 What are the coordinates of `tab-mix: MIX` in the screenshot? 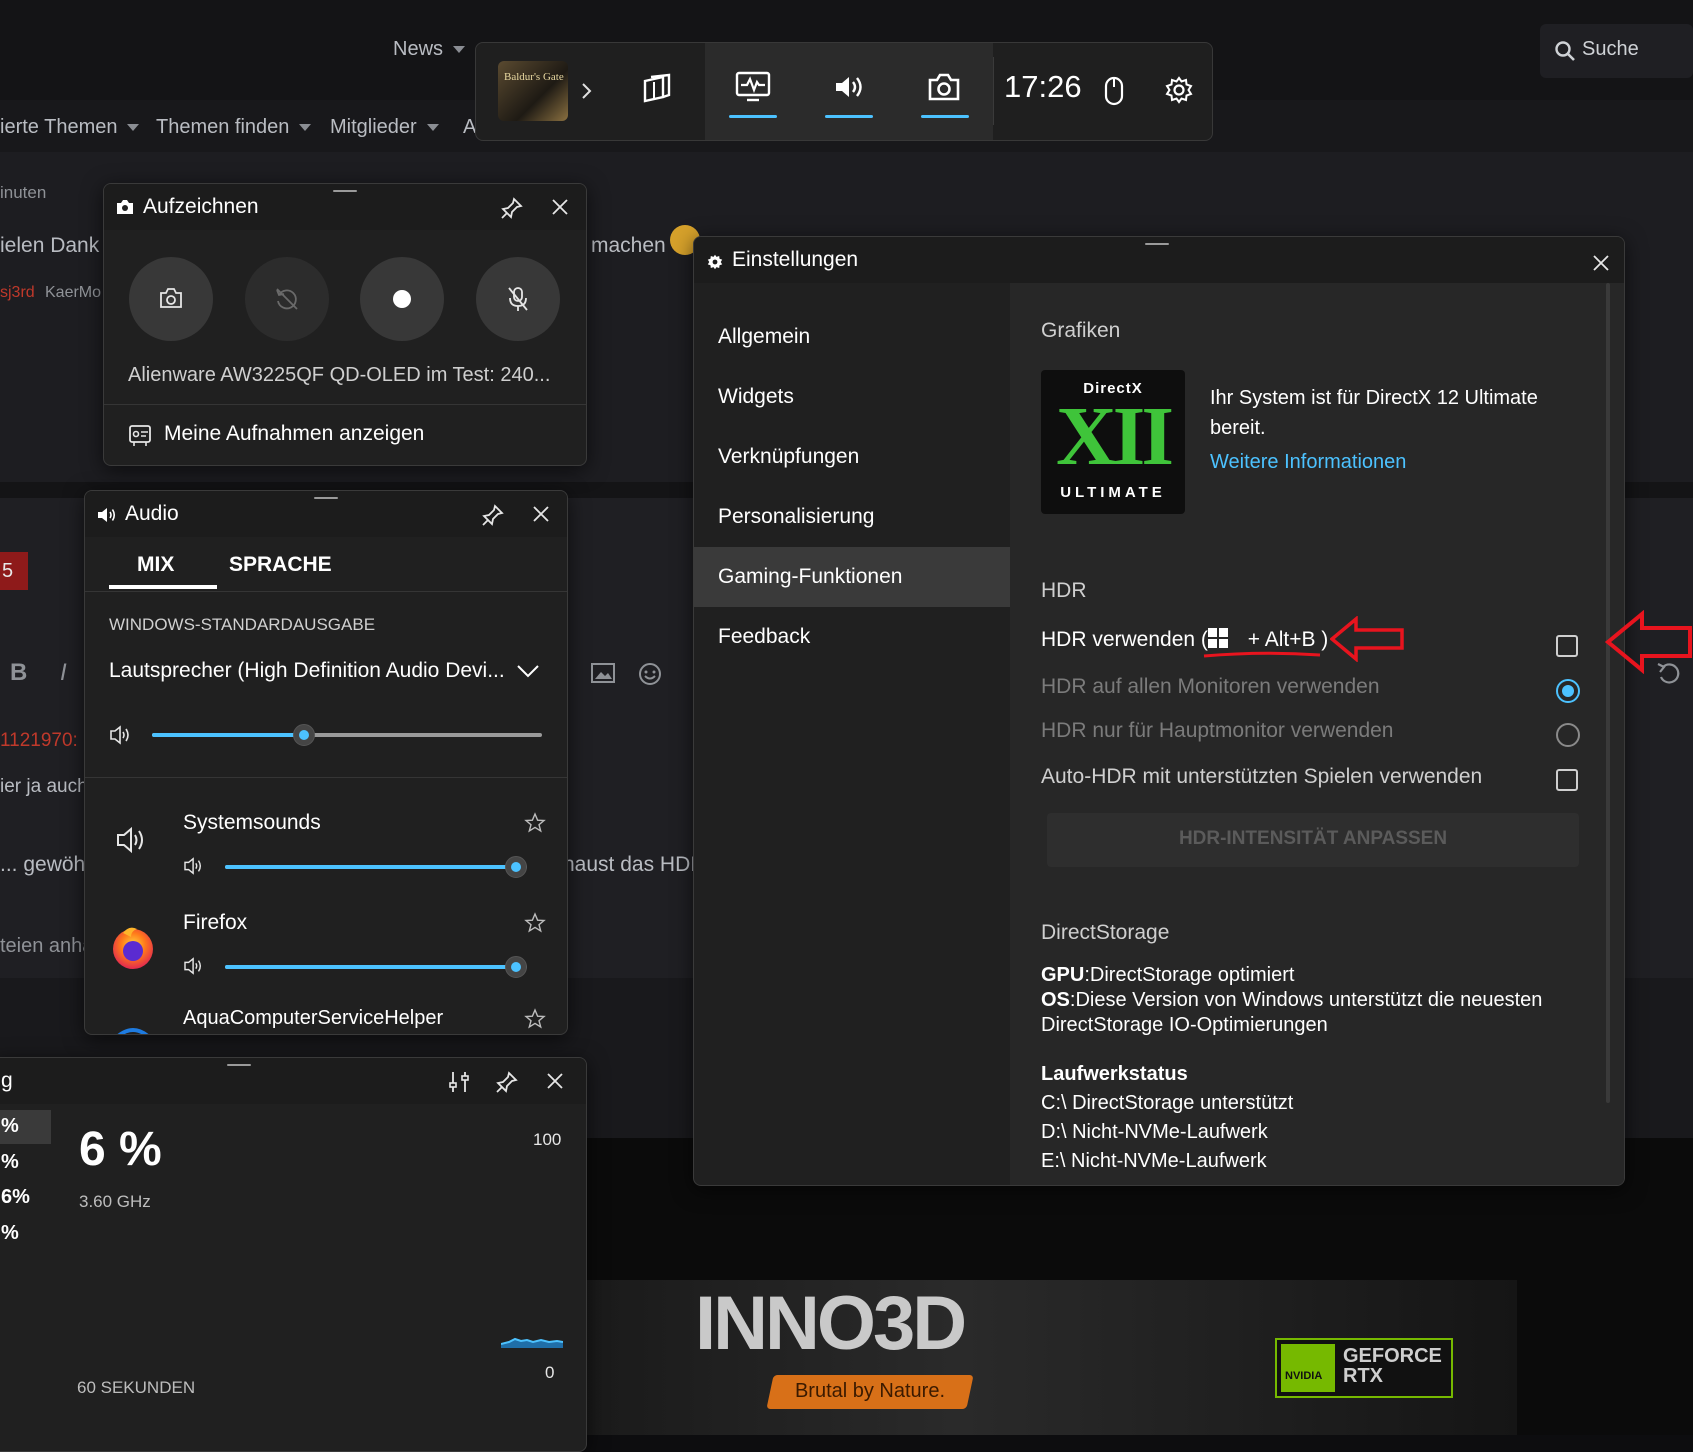 It's located at (163, 563).